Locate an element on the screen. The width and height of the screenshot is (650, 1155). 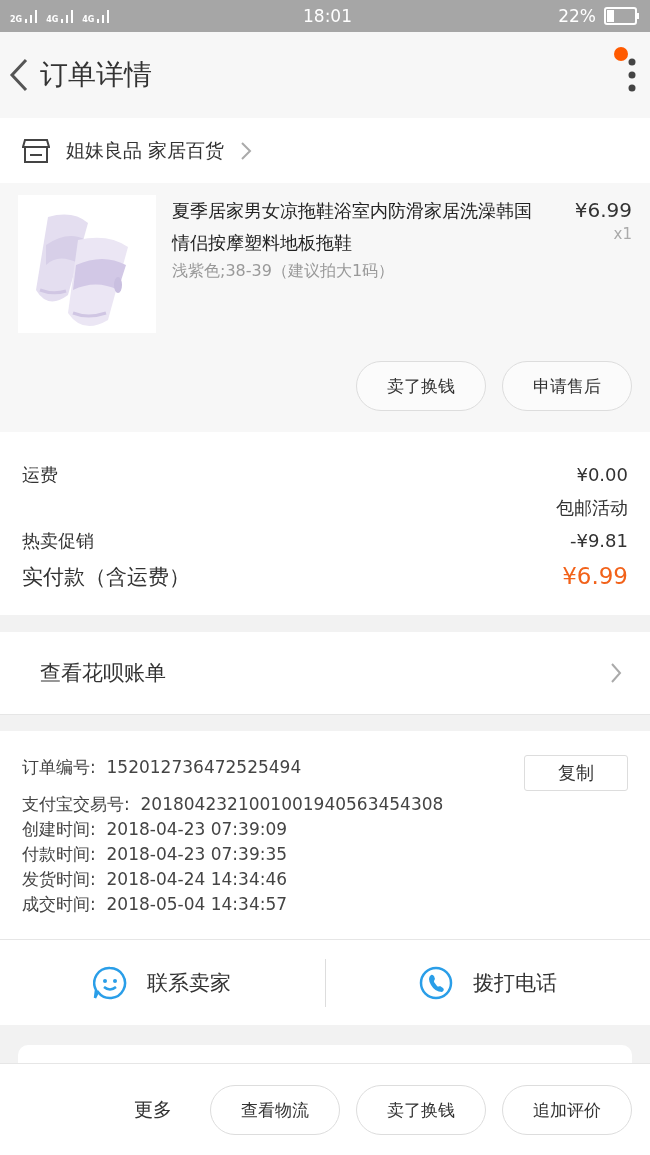
total-amount: ¥6.99 is located at coordinates (595, 576).